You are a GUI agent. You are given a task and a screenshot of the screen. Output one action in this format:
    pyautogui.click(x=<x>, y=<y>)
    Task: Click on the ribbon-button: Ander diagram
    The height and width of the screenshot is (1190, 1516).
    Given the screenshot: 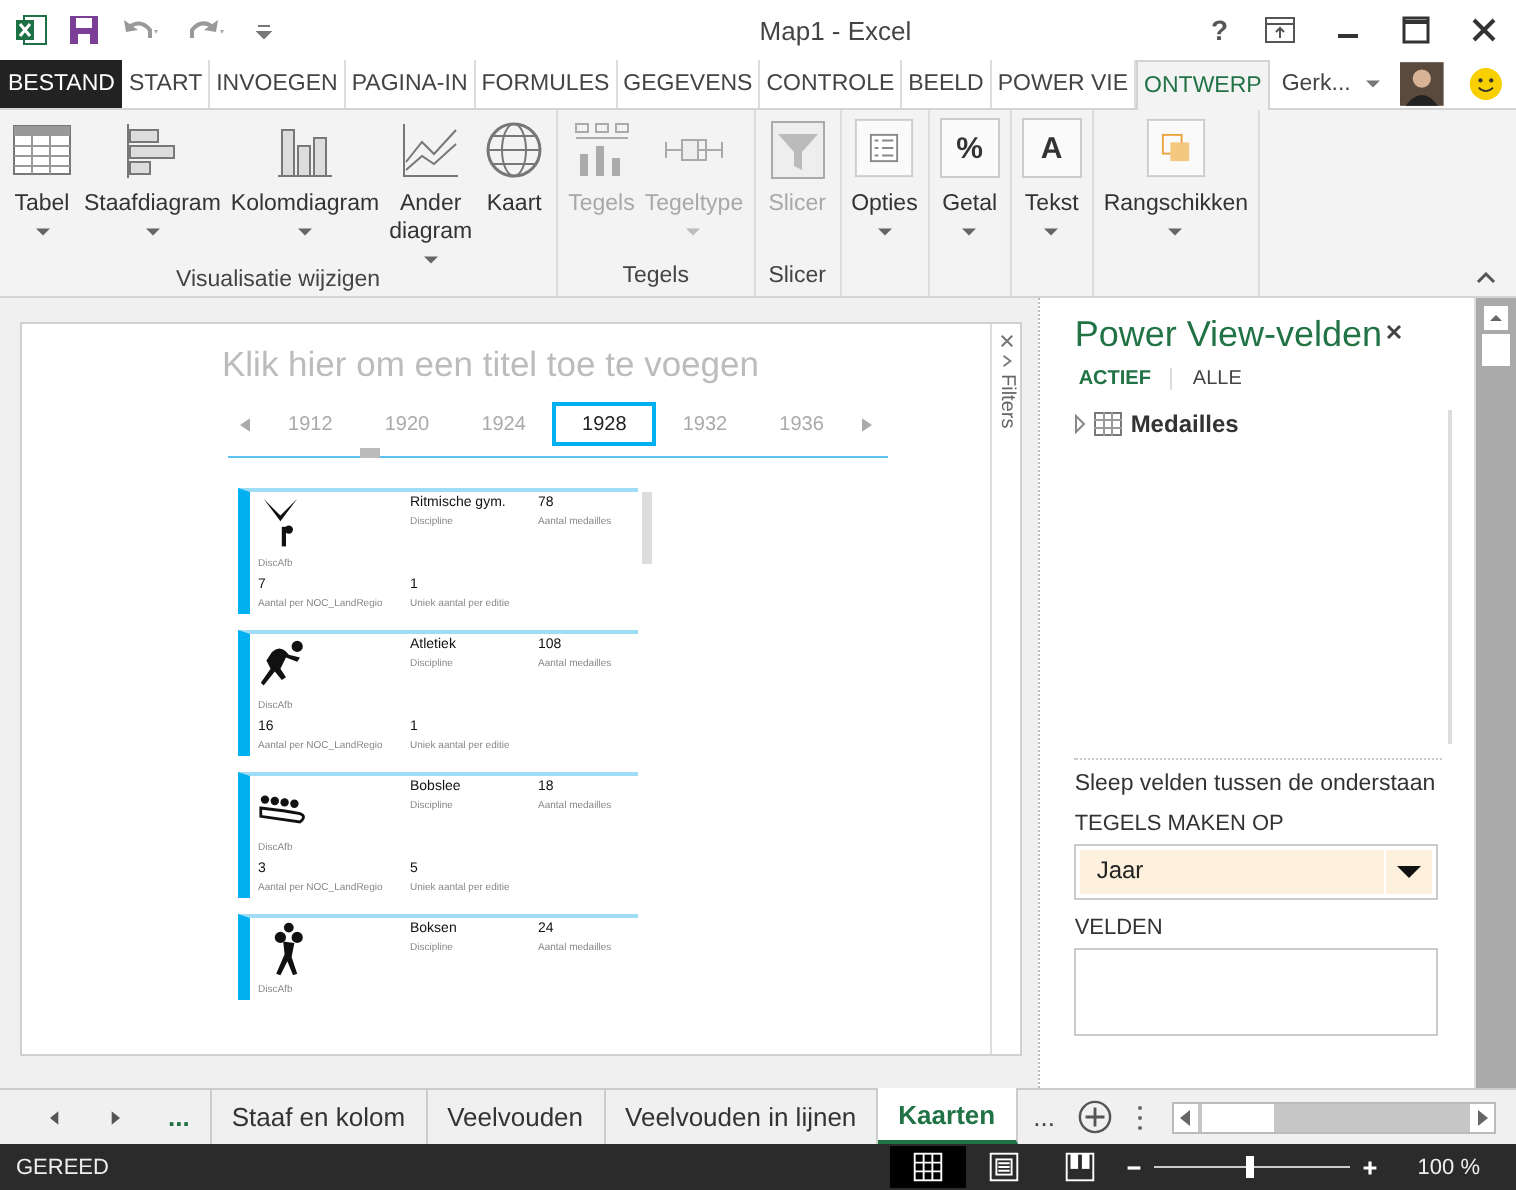 What is the action you would take?
    pyautogui.click(x=431, y=191)
    